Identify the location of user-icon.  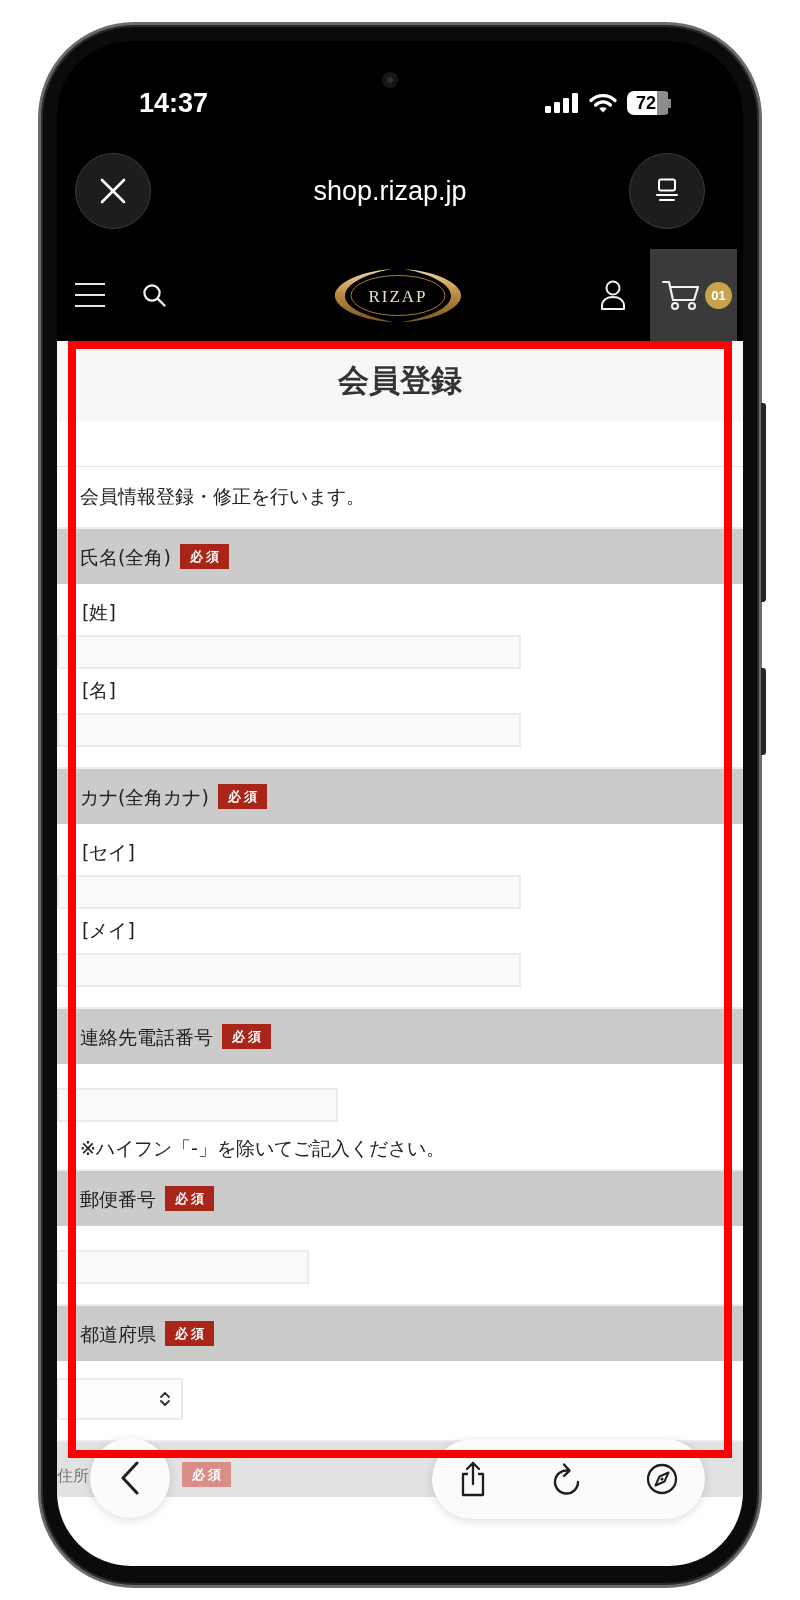
(613, 295).